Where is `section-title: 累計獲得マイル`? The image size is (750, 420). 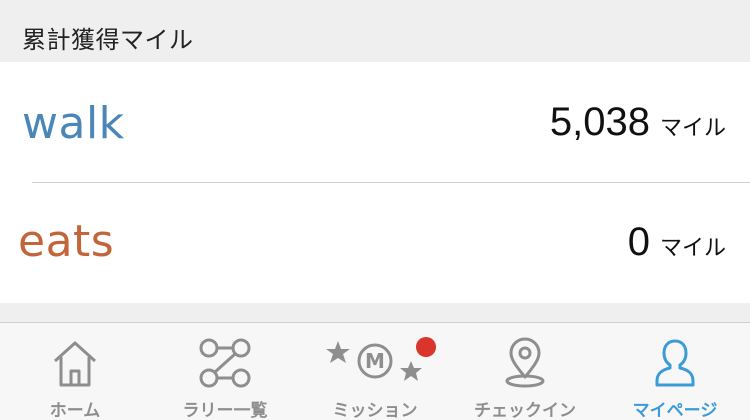 section-title: 累計獲得マイル is located at coordinates (108, 40).